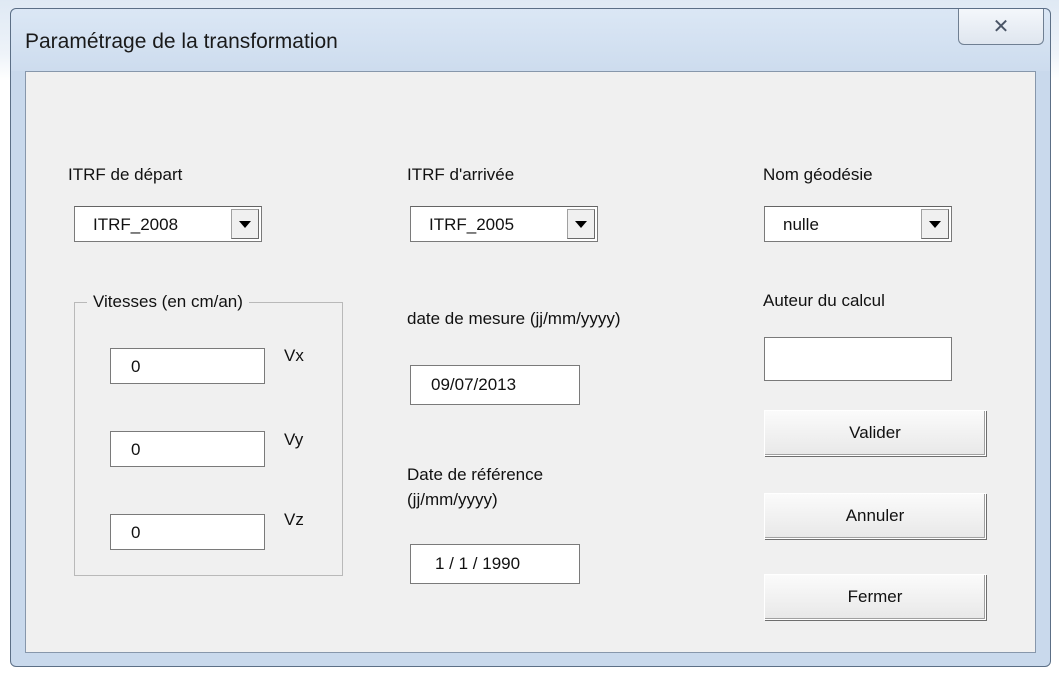 The height and width of the screenshot is (673, 1059). I want to click on date-reference-value: 1 / 1 / 1990, so click(478, 563).